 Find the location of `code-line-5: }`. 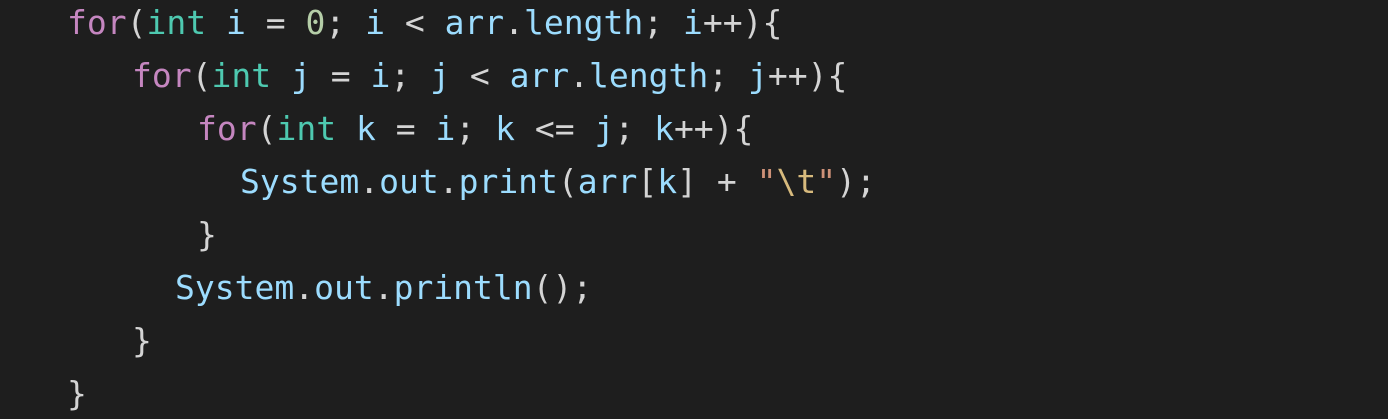

code-line-5: } is located at coordinates (207, 234).